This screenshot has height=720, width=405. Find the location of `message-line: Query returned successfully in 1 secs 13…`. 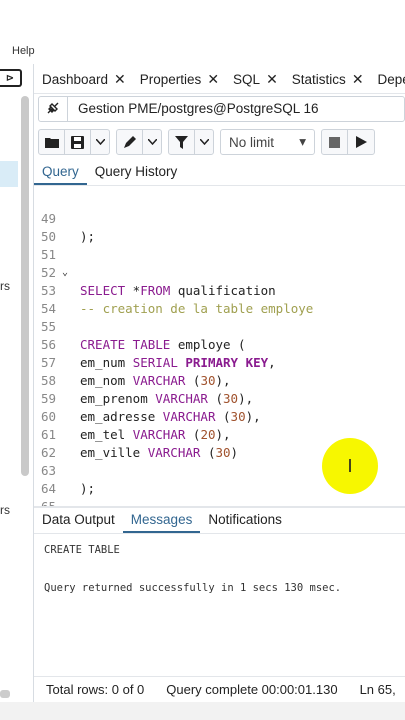

message-line: Query returned successfully in 1 secs 13… is located at coordinates (193, 588).